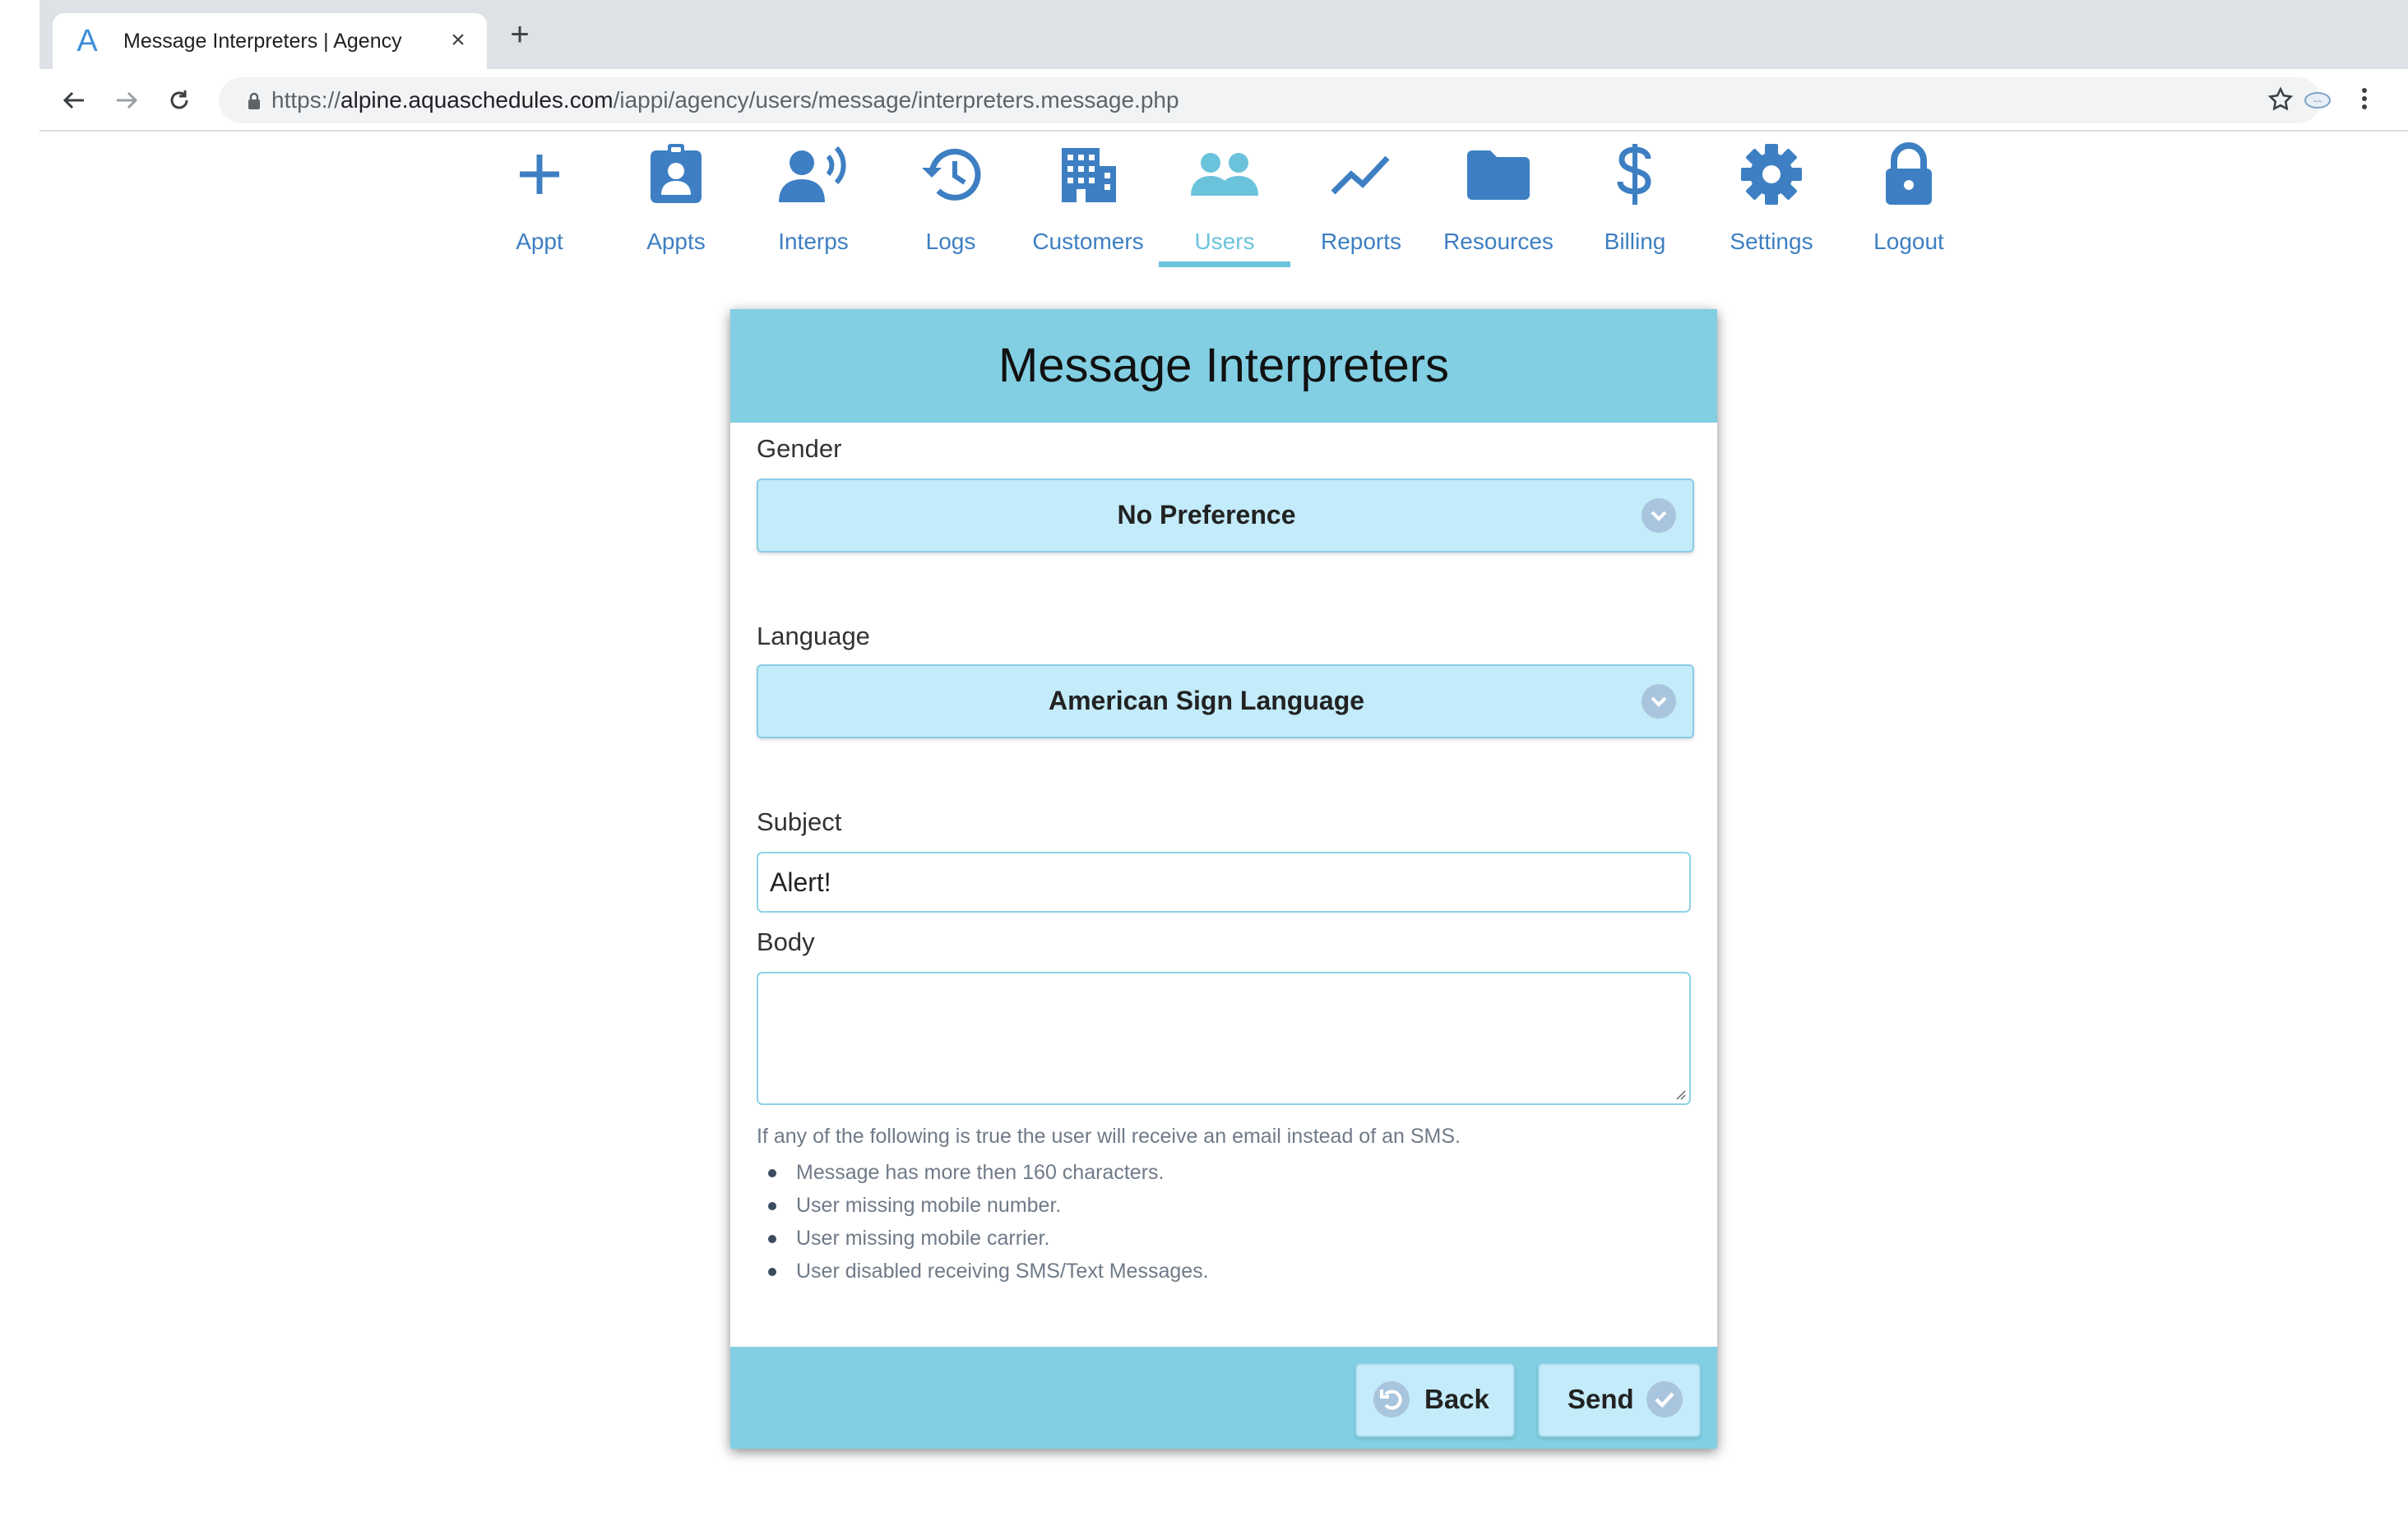 The height and width of the screenshot is (1526, 2408). I want to click on users-icon, so click(1224, 174).